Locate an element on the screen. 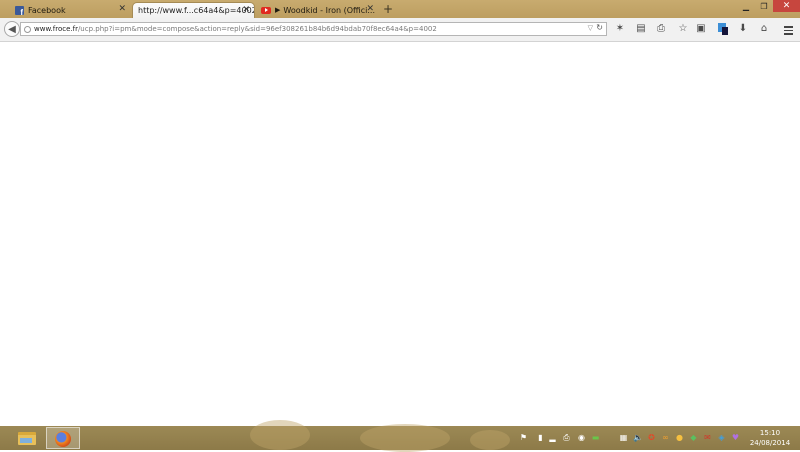 The height and width of the screenshot is (452, 800). taskbar-file-explorer is located at coordinates (27, 438).